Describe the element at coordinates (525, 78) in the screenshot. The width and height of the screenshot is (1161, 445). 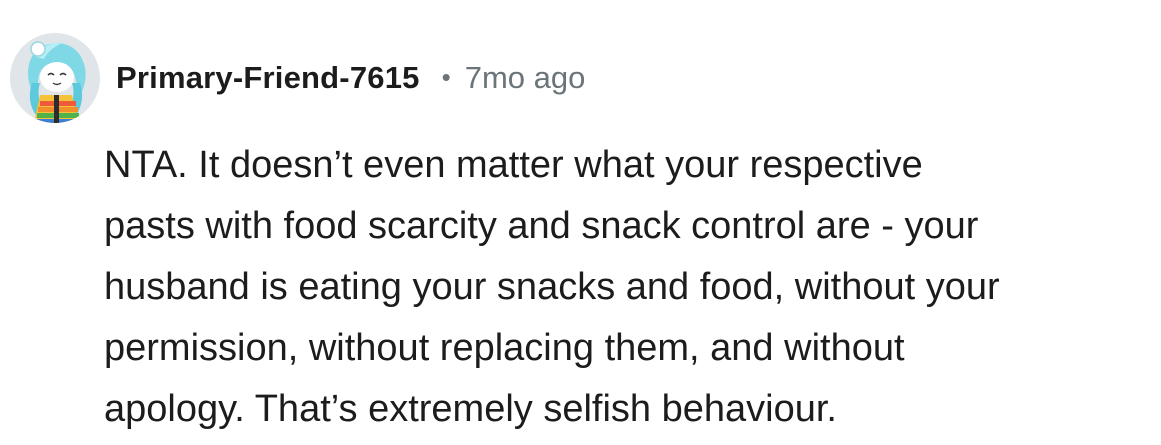
I see `comment-timestamp: 7mo ago` at that location.